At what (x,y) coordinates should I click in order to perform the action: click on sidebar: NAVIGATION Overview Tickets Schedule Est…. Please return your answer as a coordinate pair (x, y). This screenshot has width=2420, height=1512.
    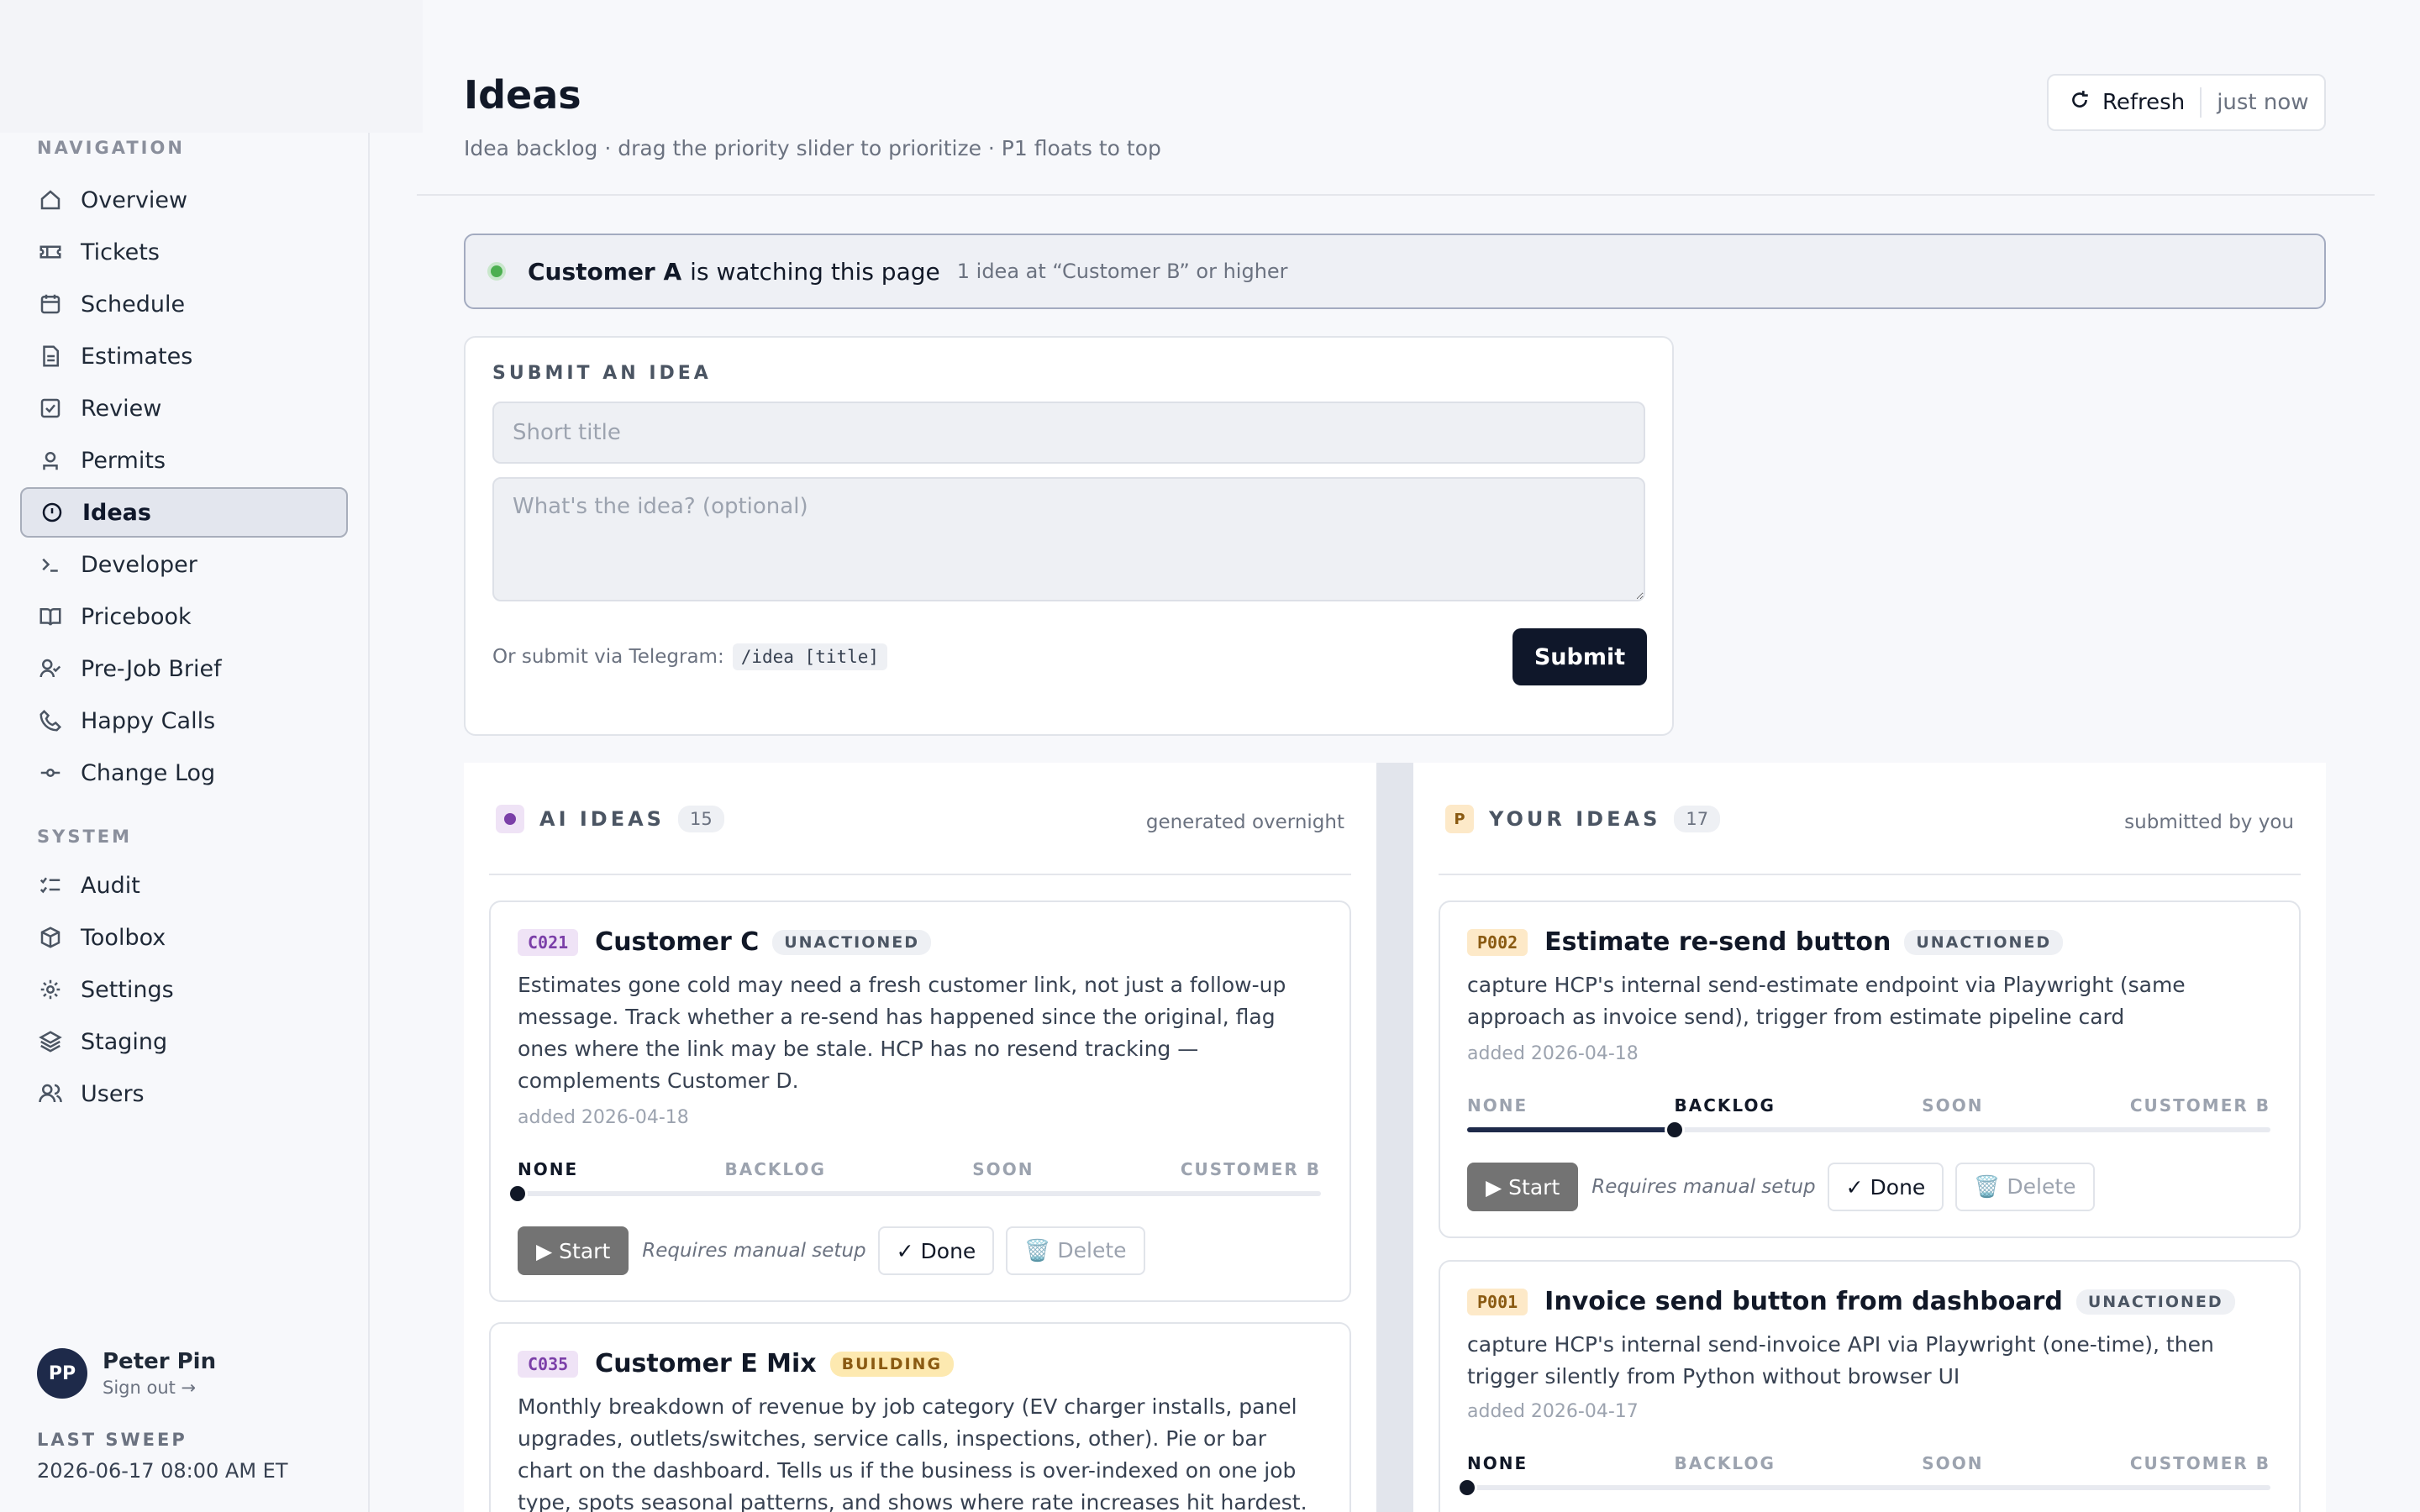
    Looking at the image, I should click on (185, 822).